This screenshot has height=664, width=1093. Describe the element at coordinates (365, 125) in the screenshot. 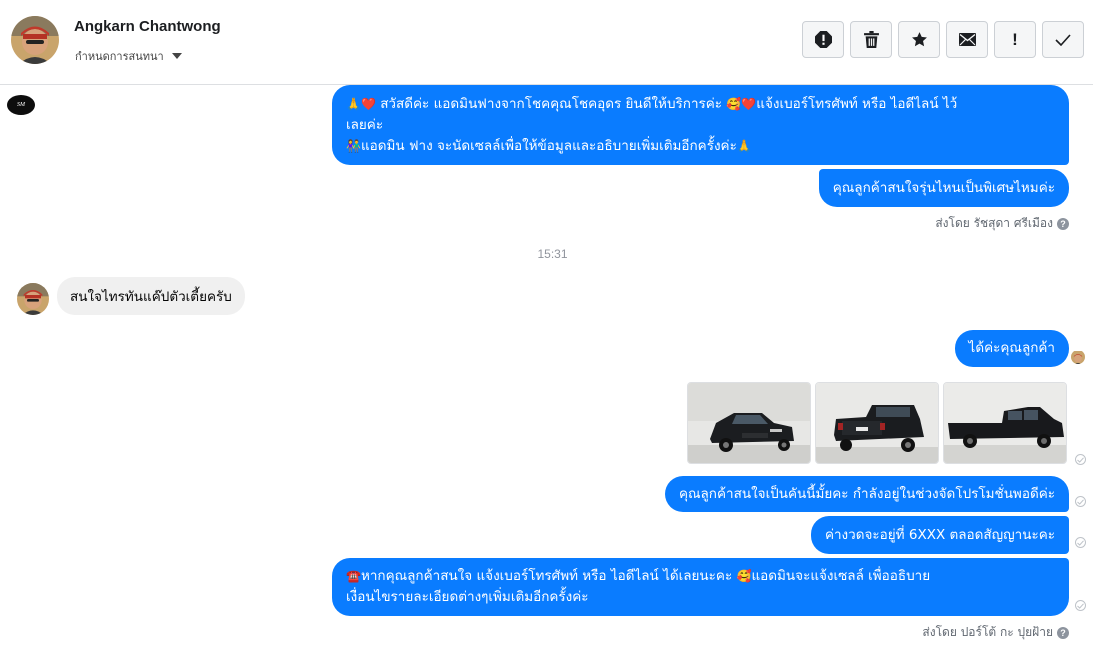

I see `message-line: เลยค่ะ` at that location.